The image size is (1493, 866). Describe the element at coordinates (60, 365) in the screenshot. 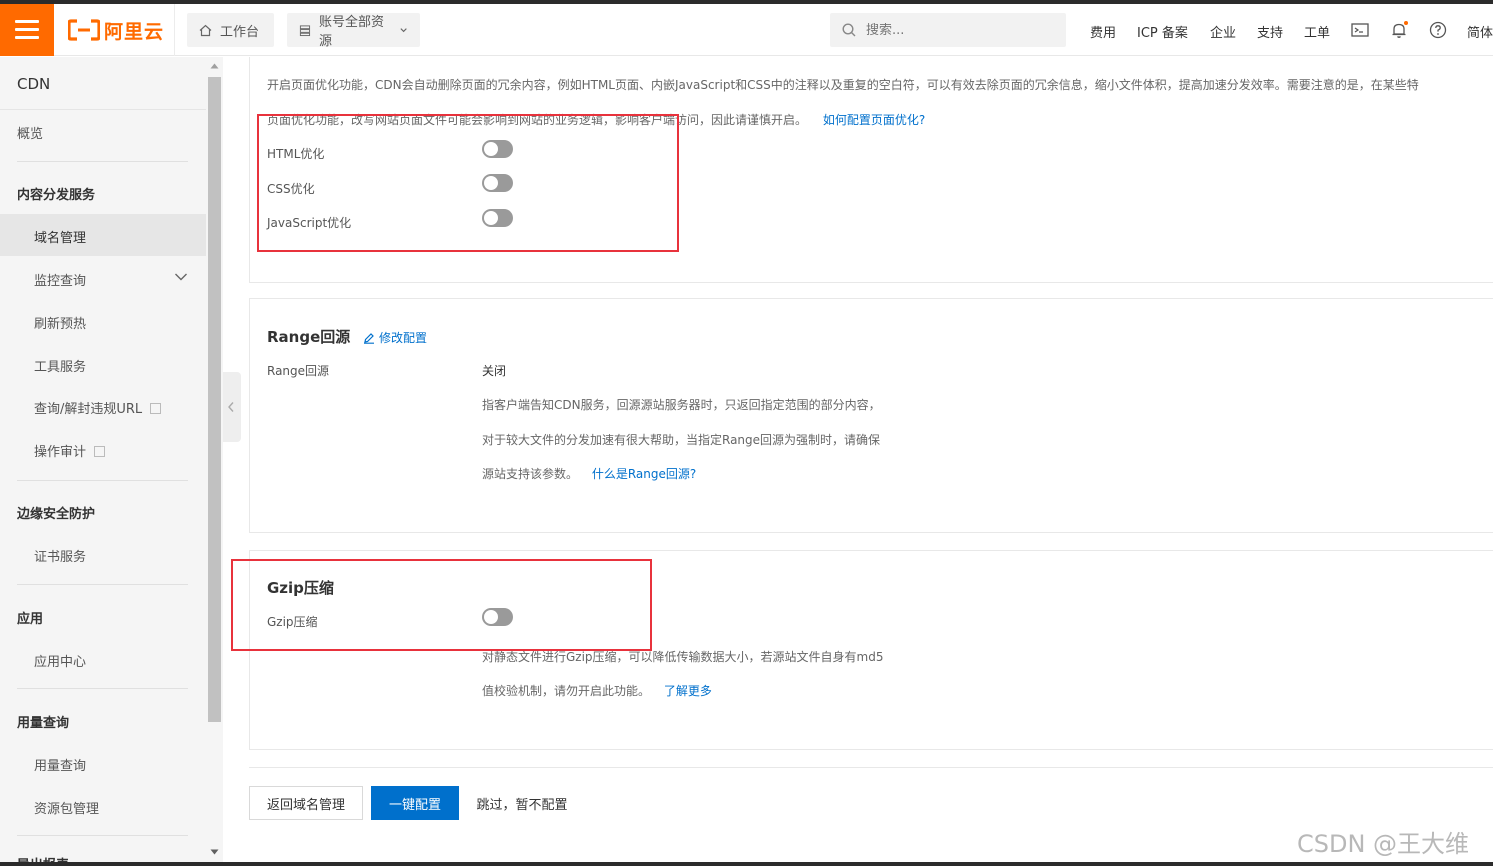

I see `sidebar-item-tools: 工具服务` at that location.